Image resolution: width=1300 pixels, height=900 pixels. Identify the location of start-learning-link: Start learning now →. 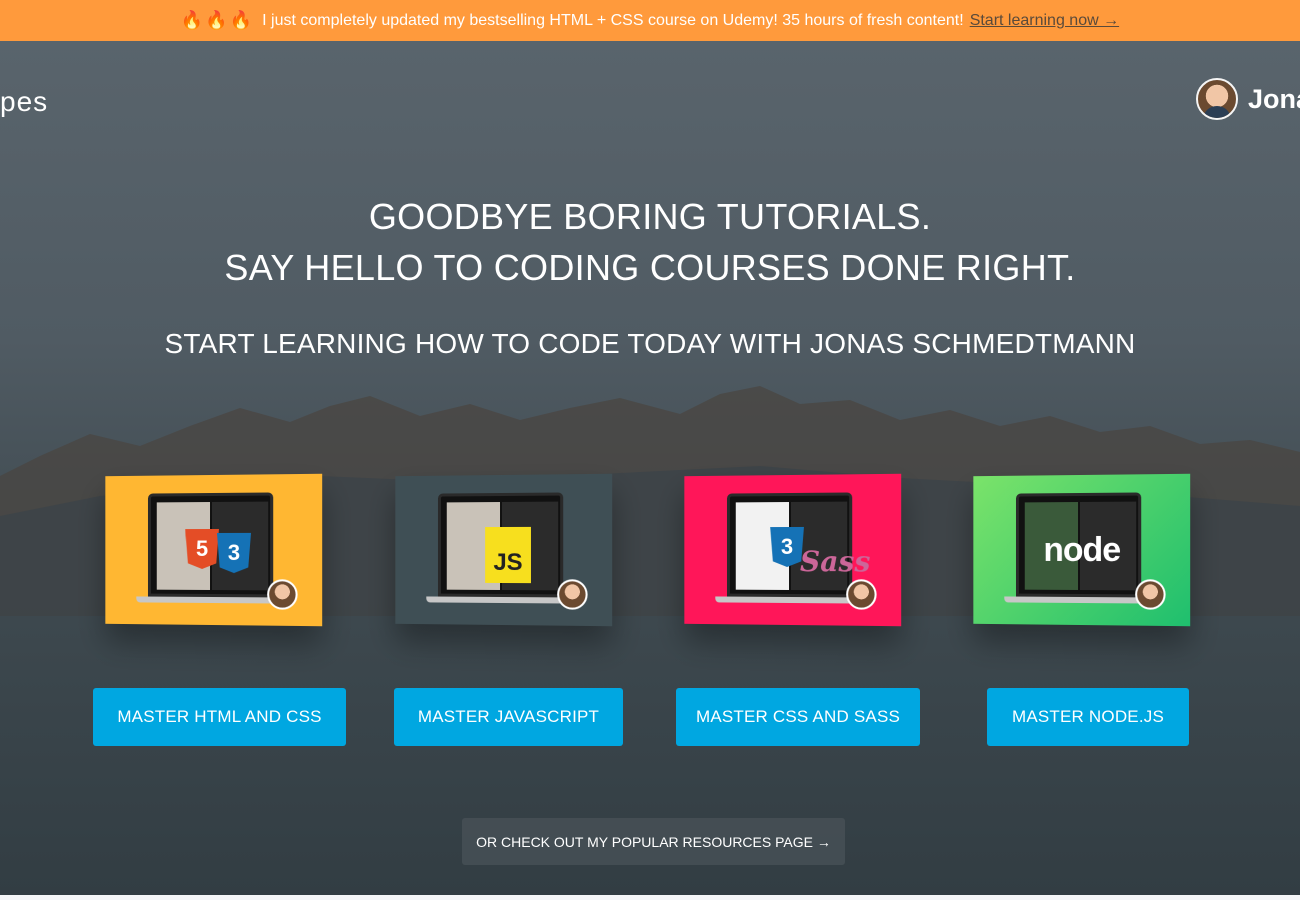
(1044, 21).